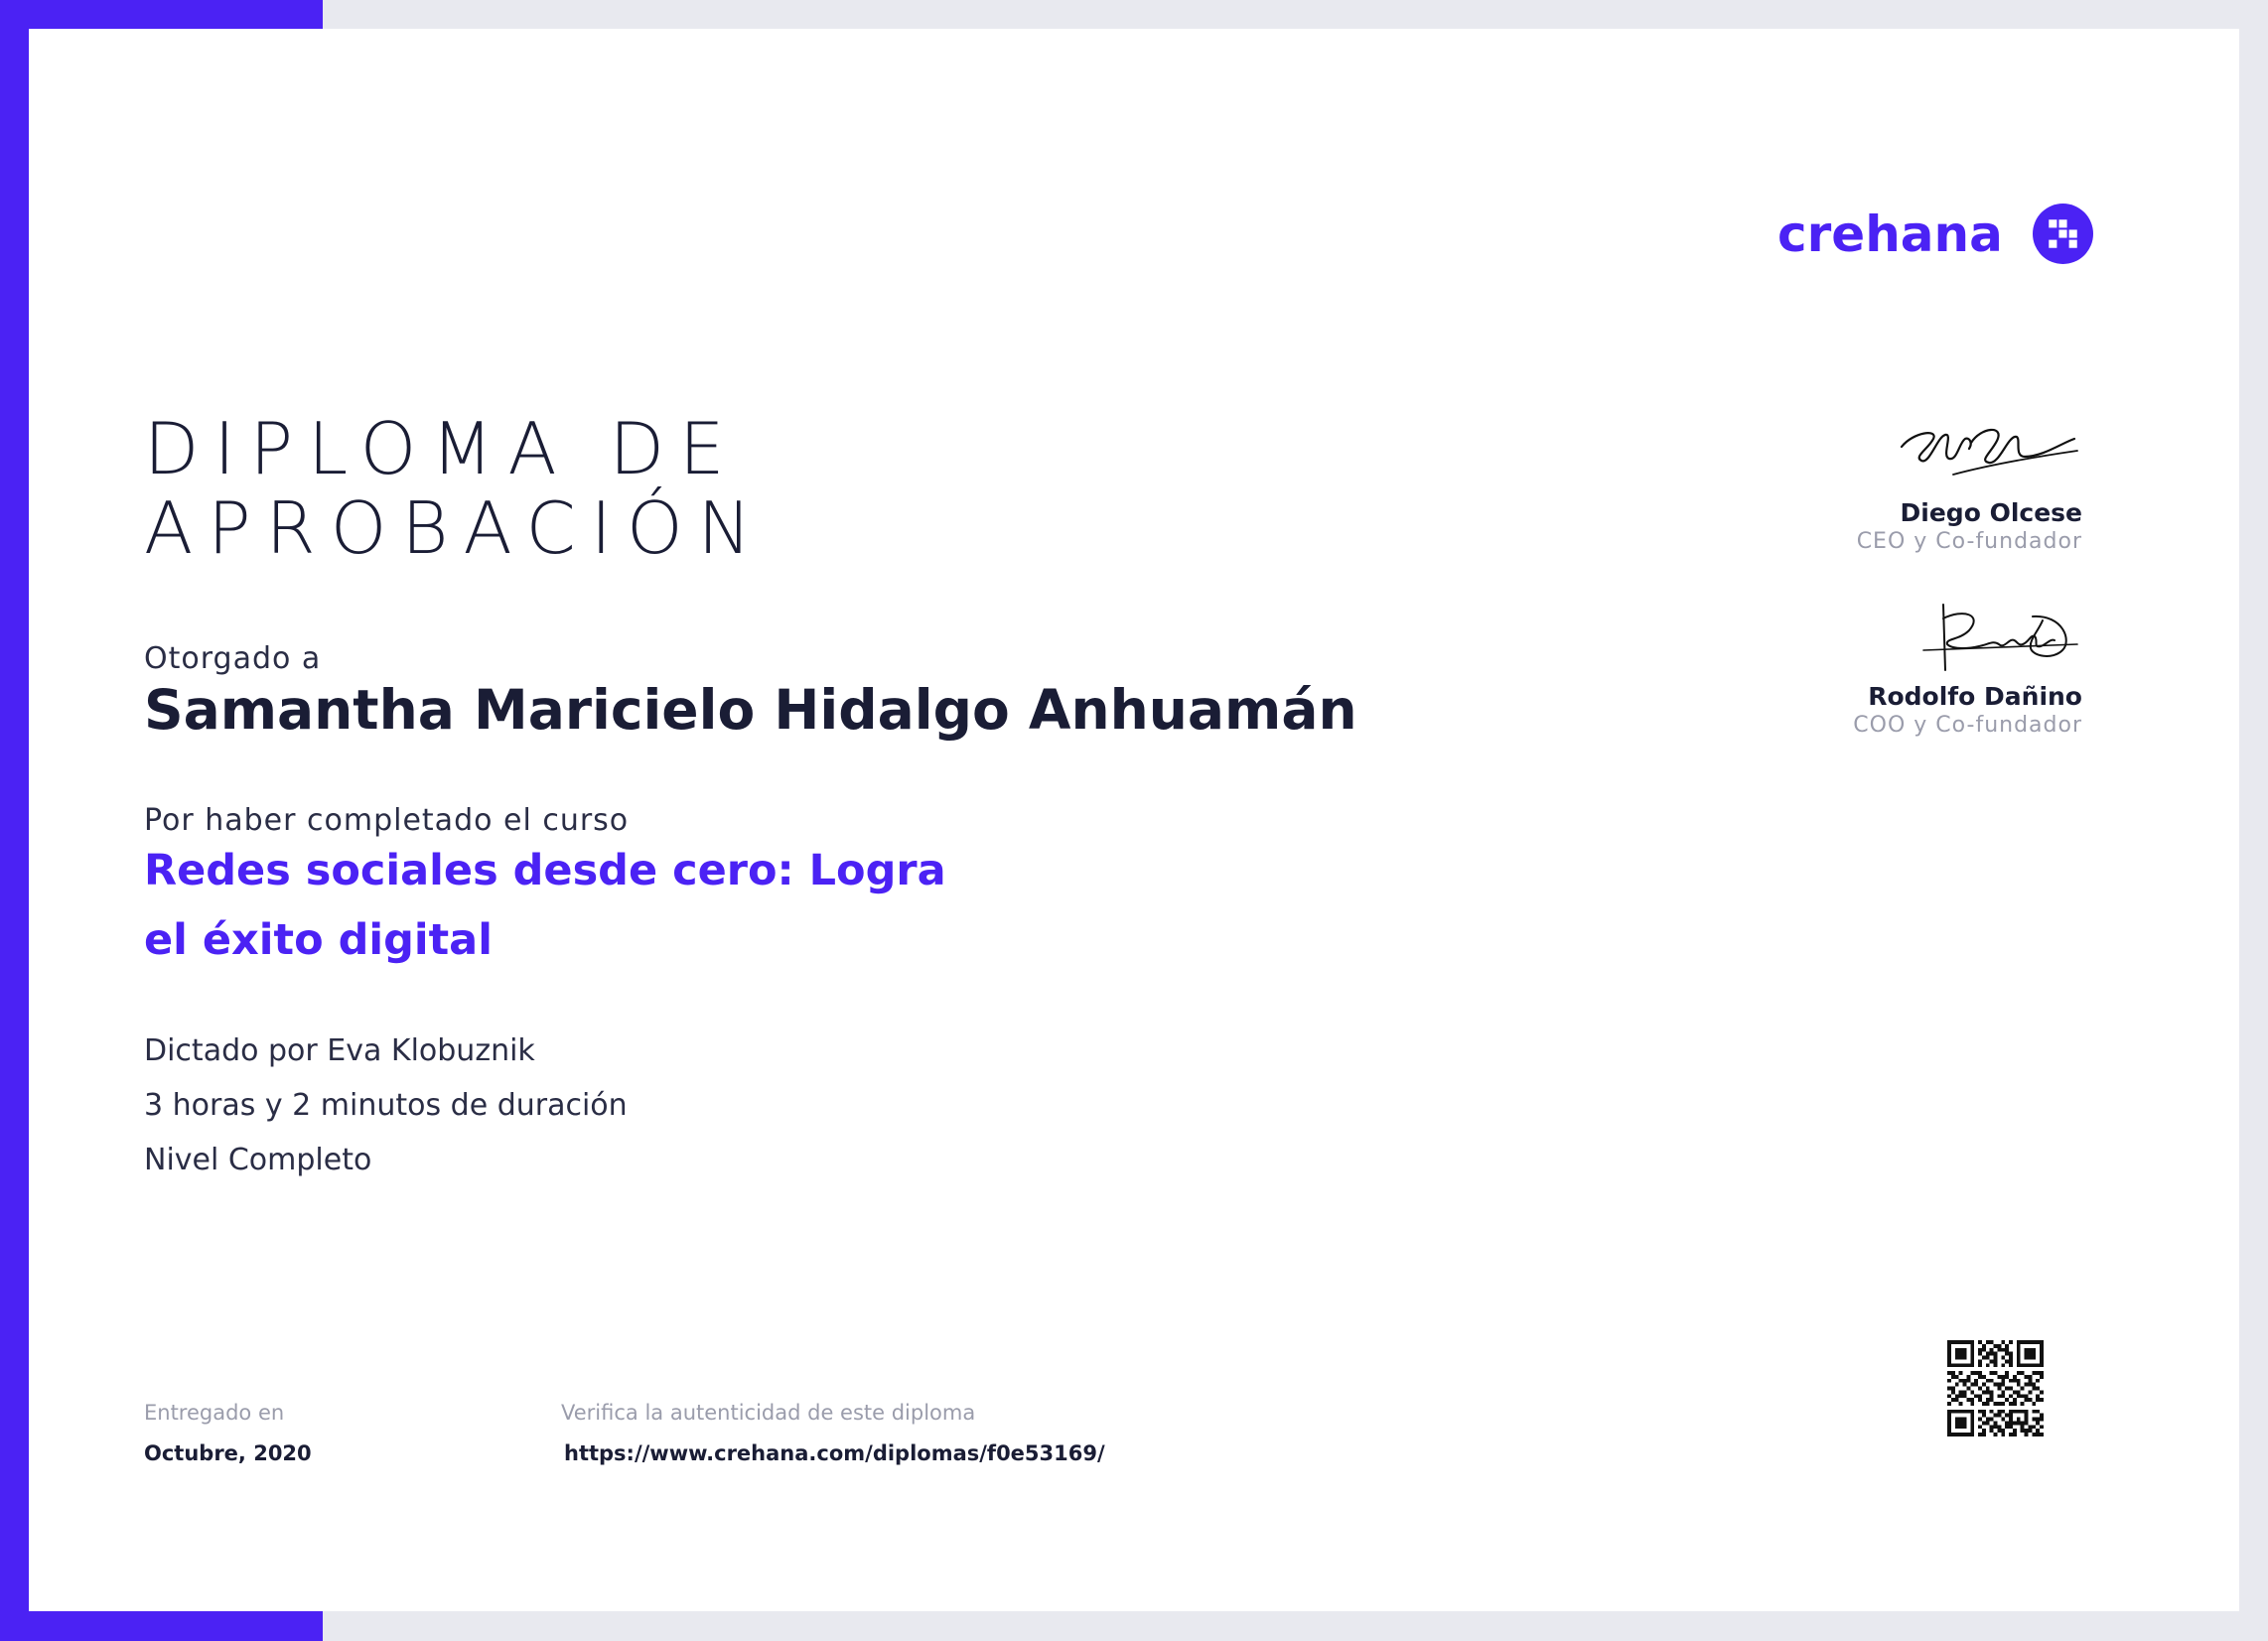 This screenshot has height=1641, width=2268. Describe the element at coordinates (750, 710) in the screenshot. I see `recipient-name: Samantha Maricielo Hidalgo Anhuamán` at that location.